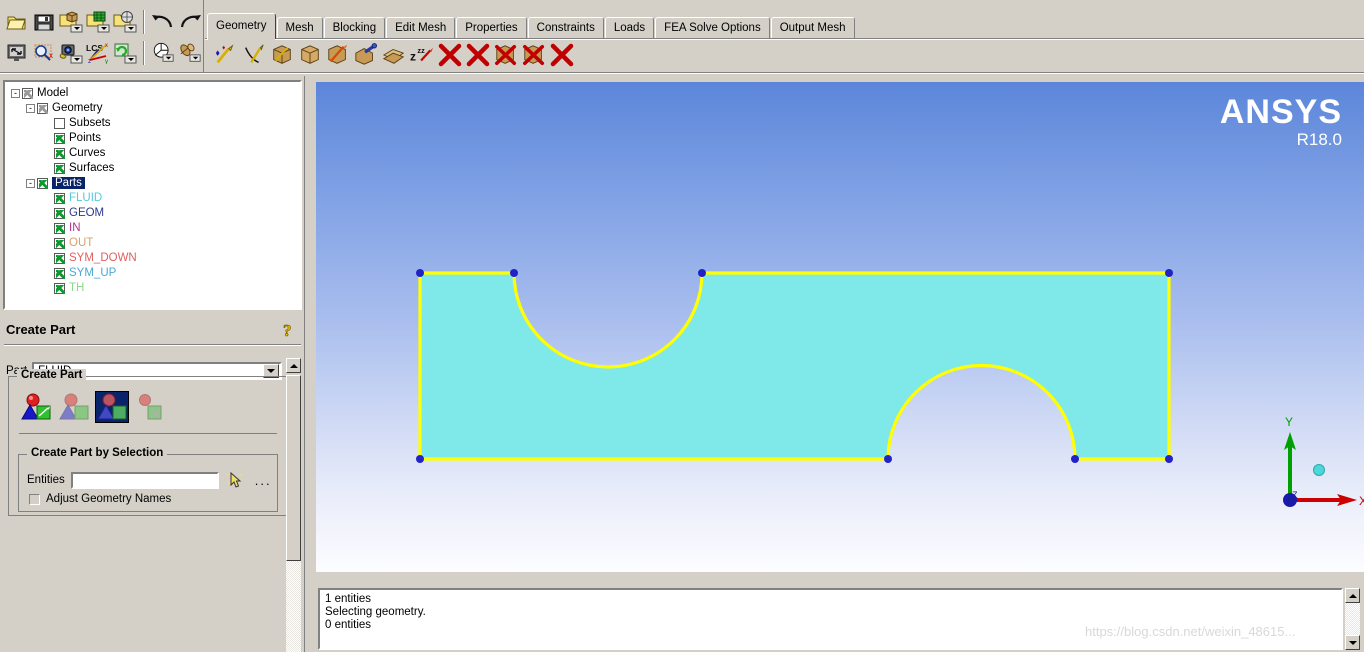 The width and height of the screenshot is (1364, 652). Describe the element at coordinates (310, 55) in the screenshot. I see `create-body-icon` at that location.